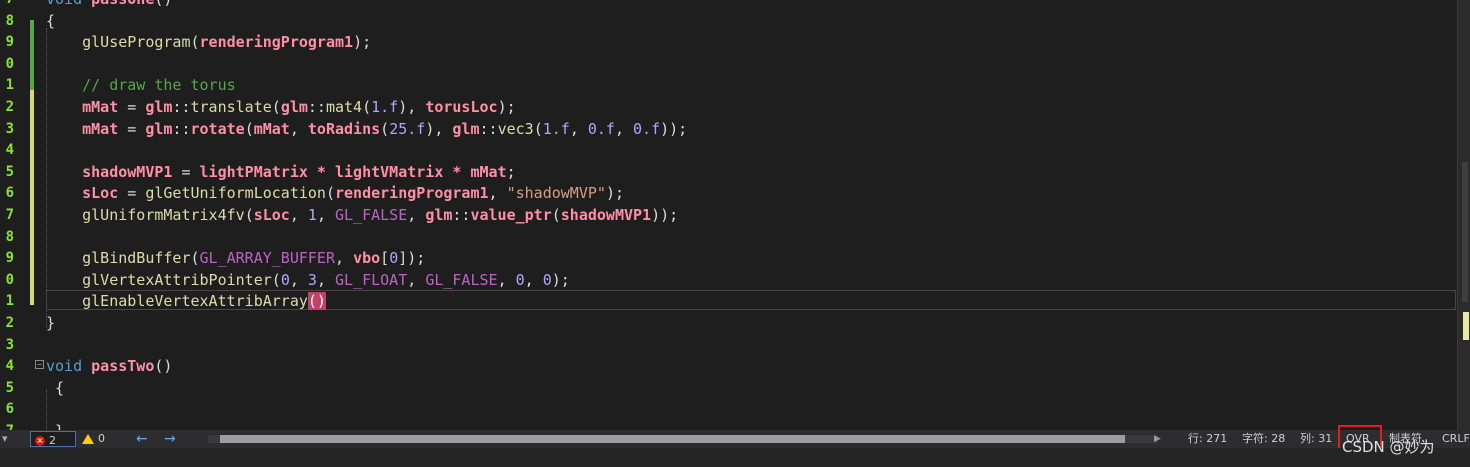 The width and height of the screenshot is (1470, 467). I want to click on code-line: // draw the torus, so click(141, 86).